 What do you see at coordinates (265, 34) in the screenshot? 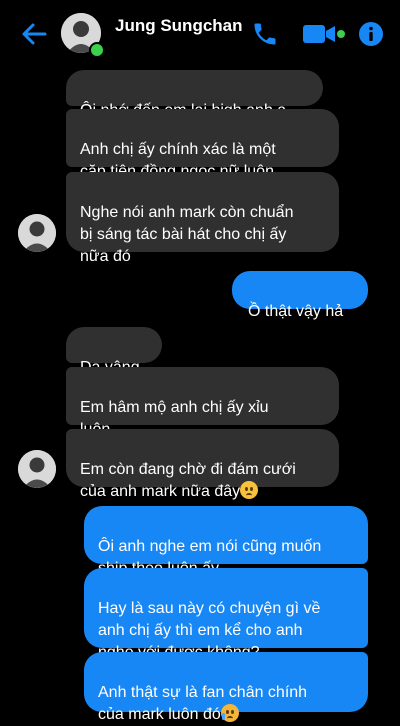
I see `phone-icon` at bounding box center [265, 34].